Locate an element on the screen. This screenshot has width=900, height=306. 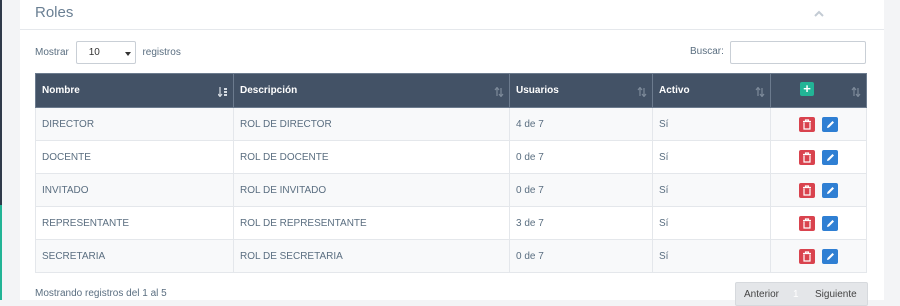
page-size-select: 10 is located at coordinates (105, 52).